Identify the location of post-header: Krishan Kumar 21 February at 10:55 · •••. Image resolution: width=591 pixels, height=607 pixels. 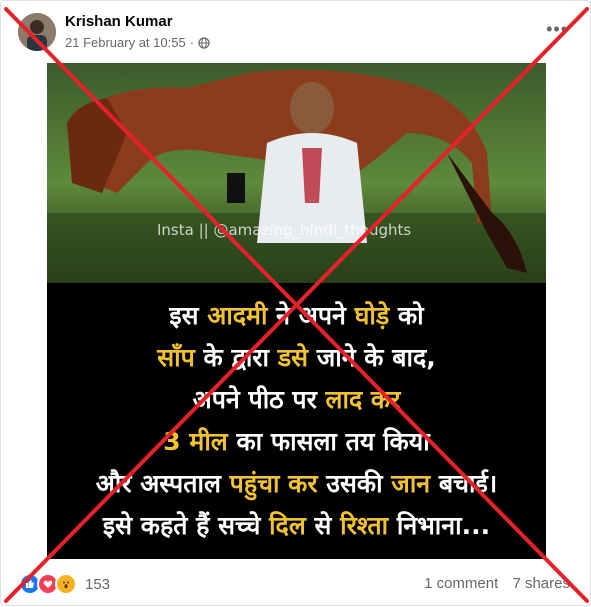
(295, 31).